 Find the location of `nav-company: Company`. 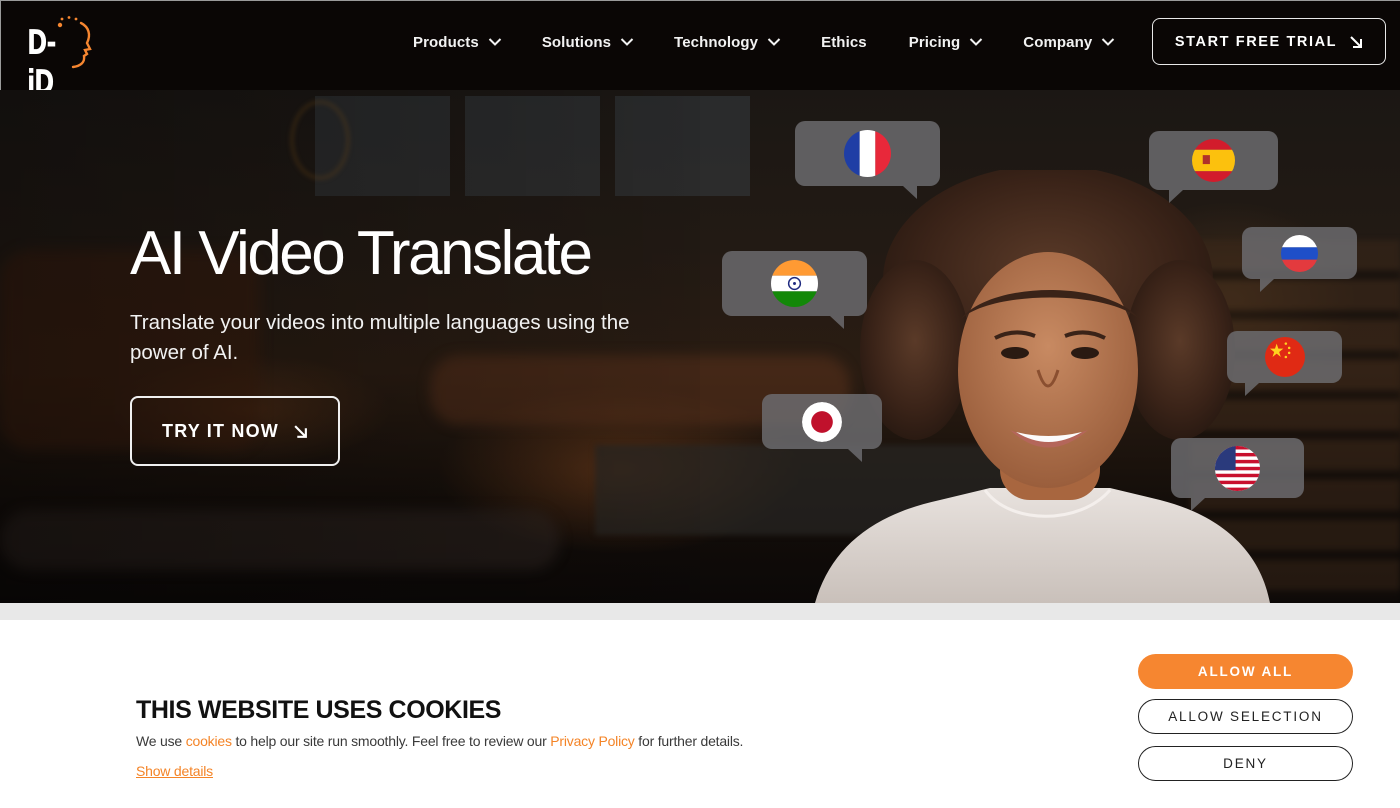

nav-company: Company is located at coordinates (1069, 42).